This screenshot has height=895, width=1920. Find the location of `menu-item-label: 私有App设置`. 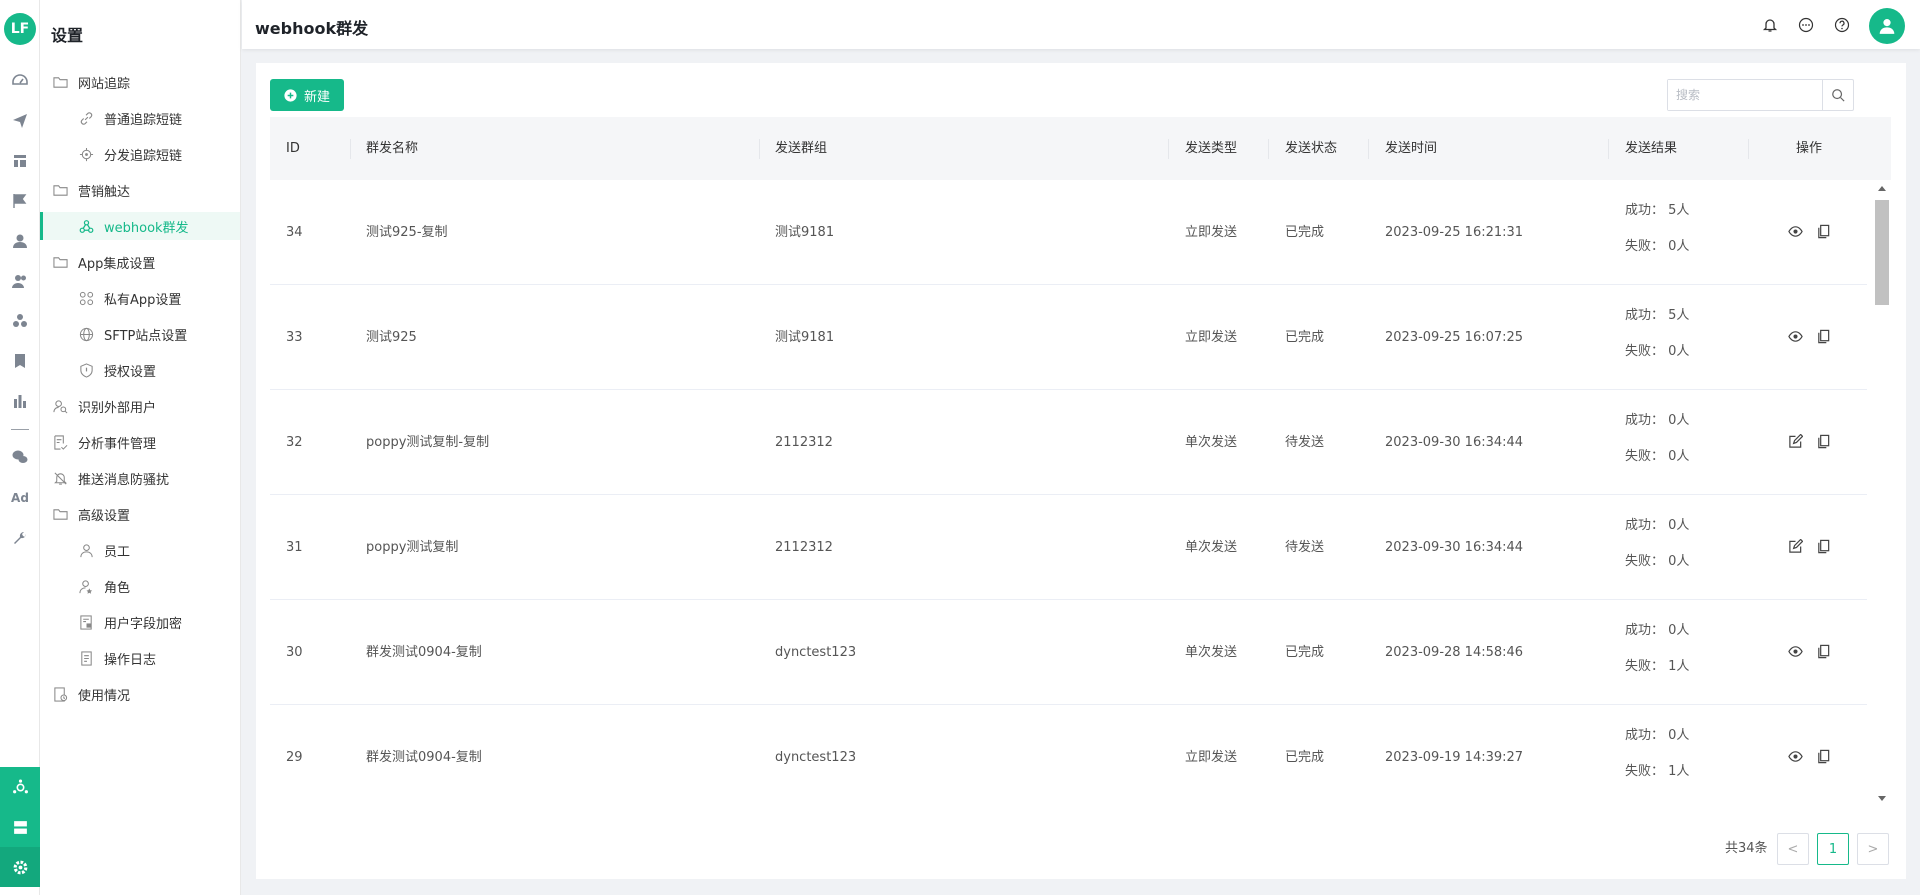

menu-item-label: 私有App设置 is located at coordinates (143, 300).